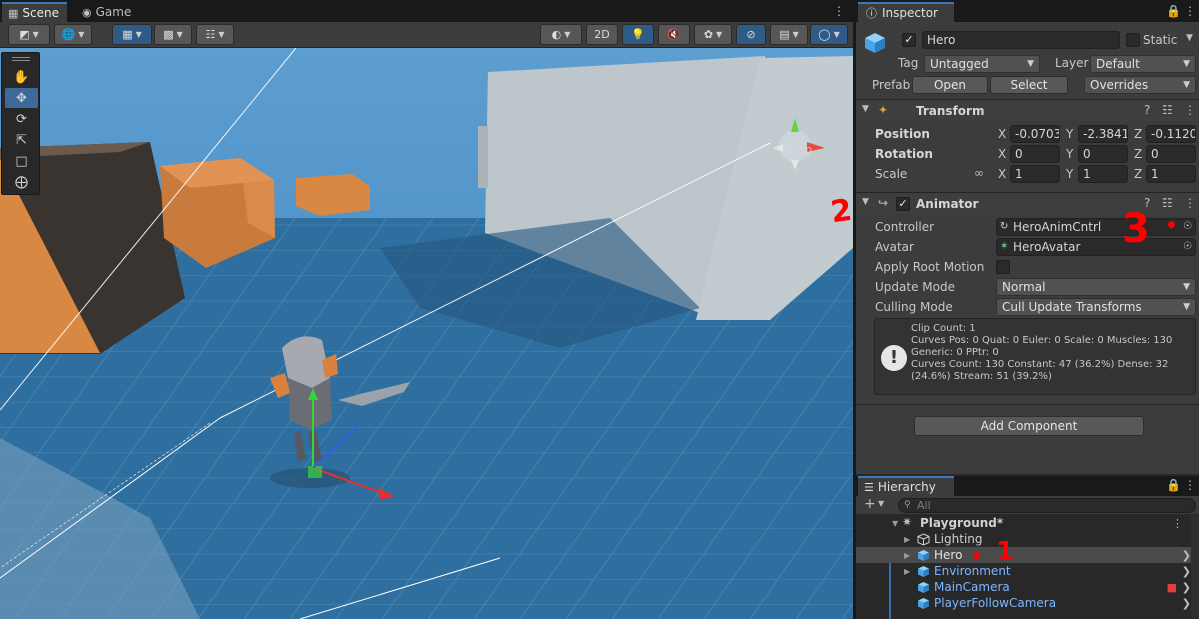  I want to click on animator-enabled-checkbox: ✓, so click(903, 204).